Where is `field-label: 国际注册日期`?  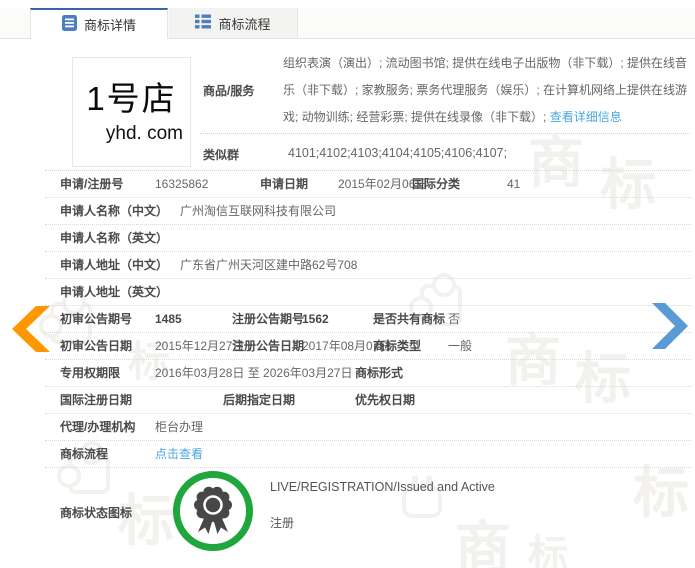
field-label: 国际注册日期 is located at coordinates (96, 400).